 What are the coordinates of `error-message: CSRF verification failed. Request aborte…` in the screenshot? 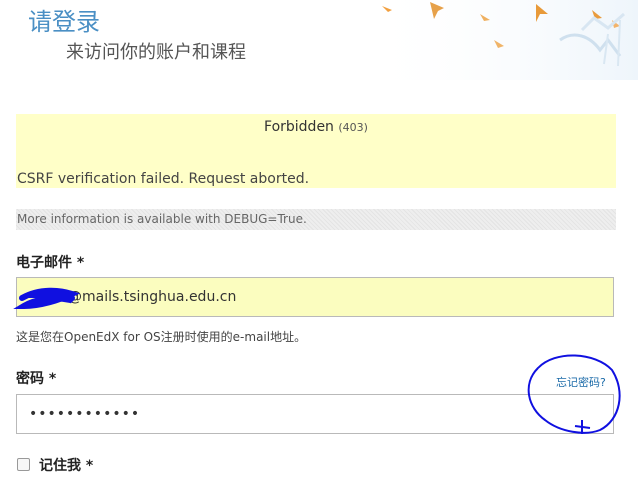 It's located at (163, 179).